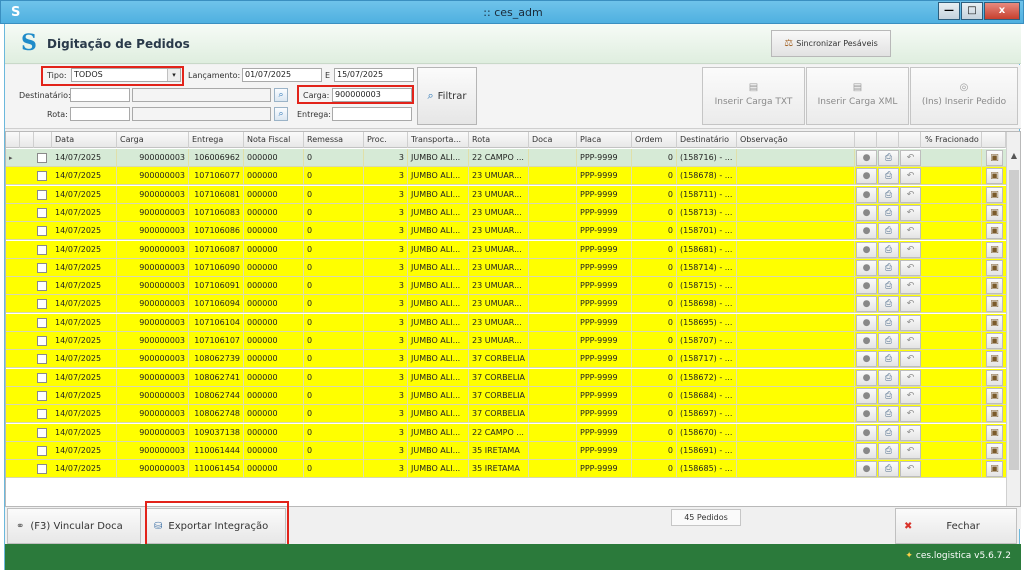  What do you see at coordinates (964, 96) in the screenshot?
I see `insert-pedido-button: ◎ (Ins) Inserir Pedido` at bounding box center [964, 96].